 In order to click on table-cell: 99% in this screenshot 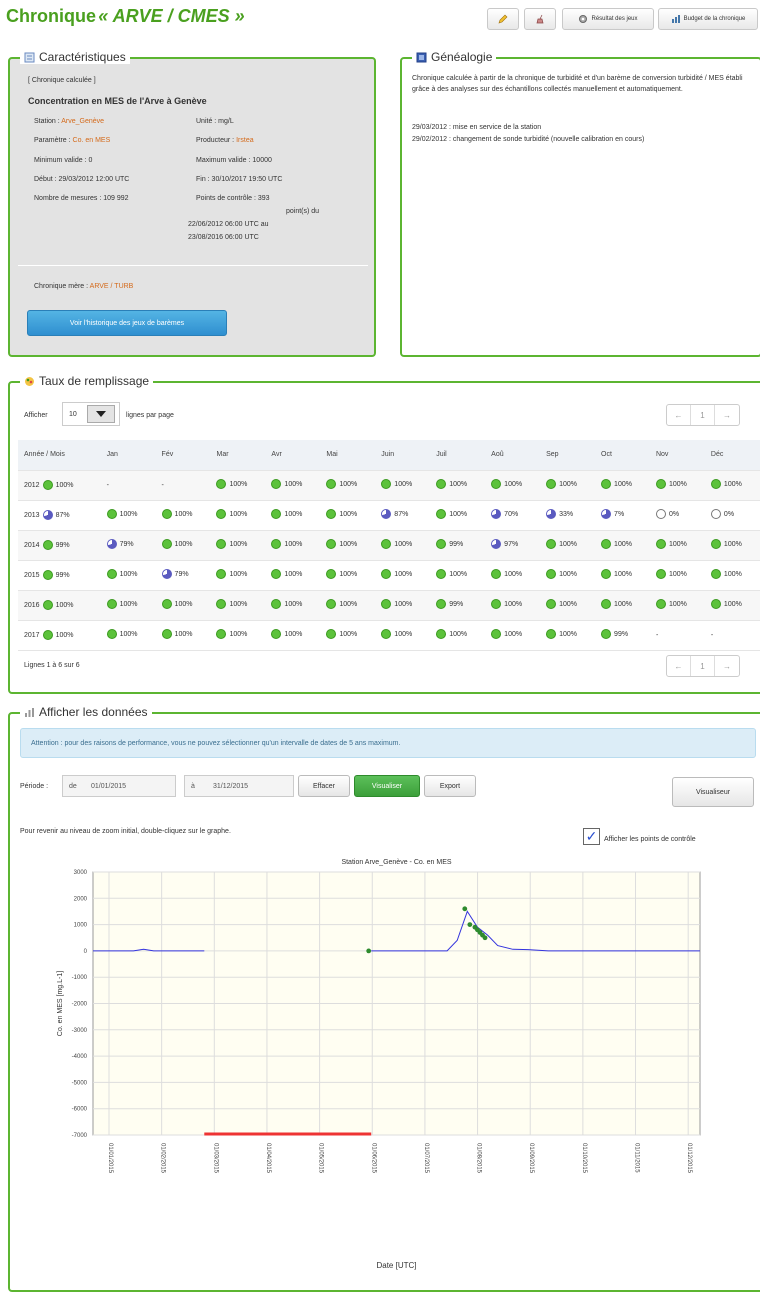, I will do `click(458, 605)`.